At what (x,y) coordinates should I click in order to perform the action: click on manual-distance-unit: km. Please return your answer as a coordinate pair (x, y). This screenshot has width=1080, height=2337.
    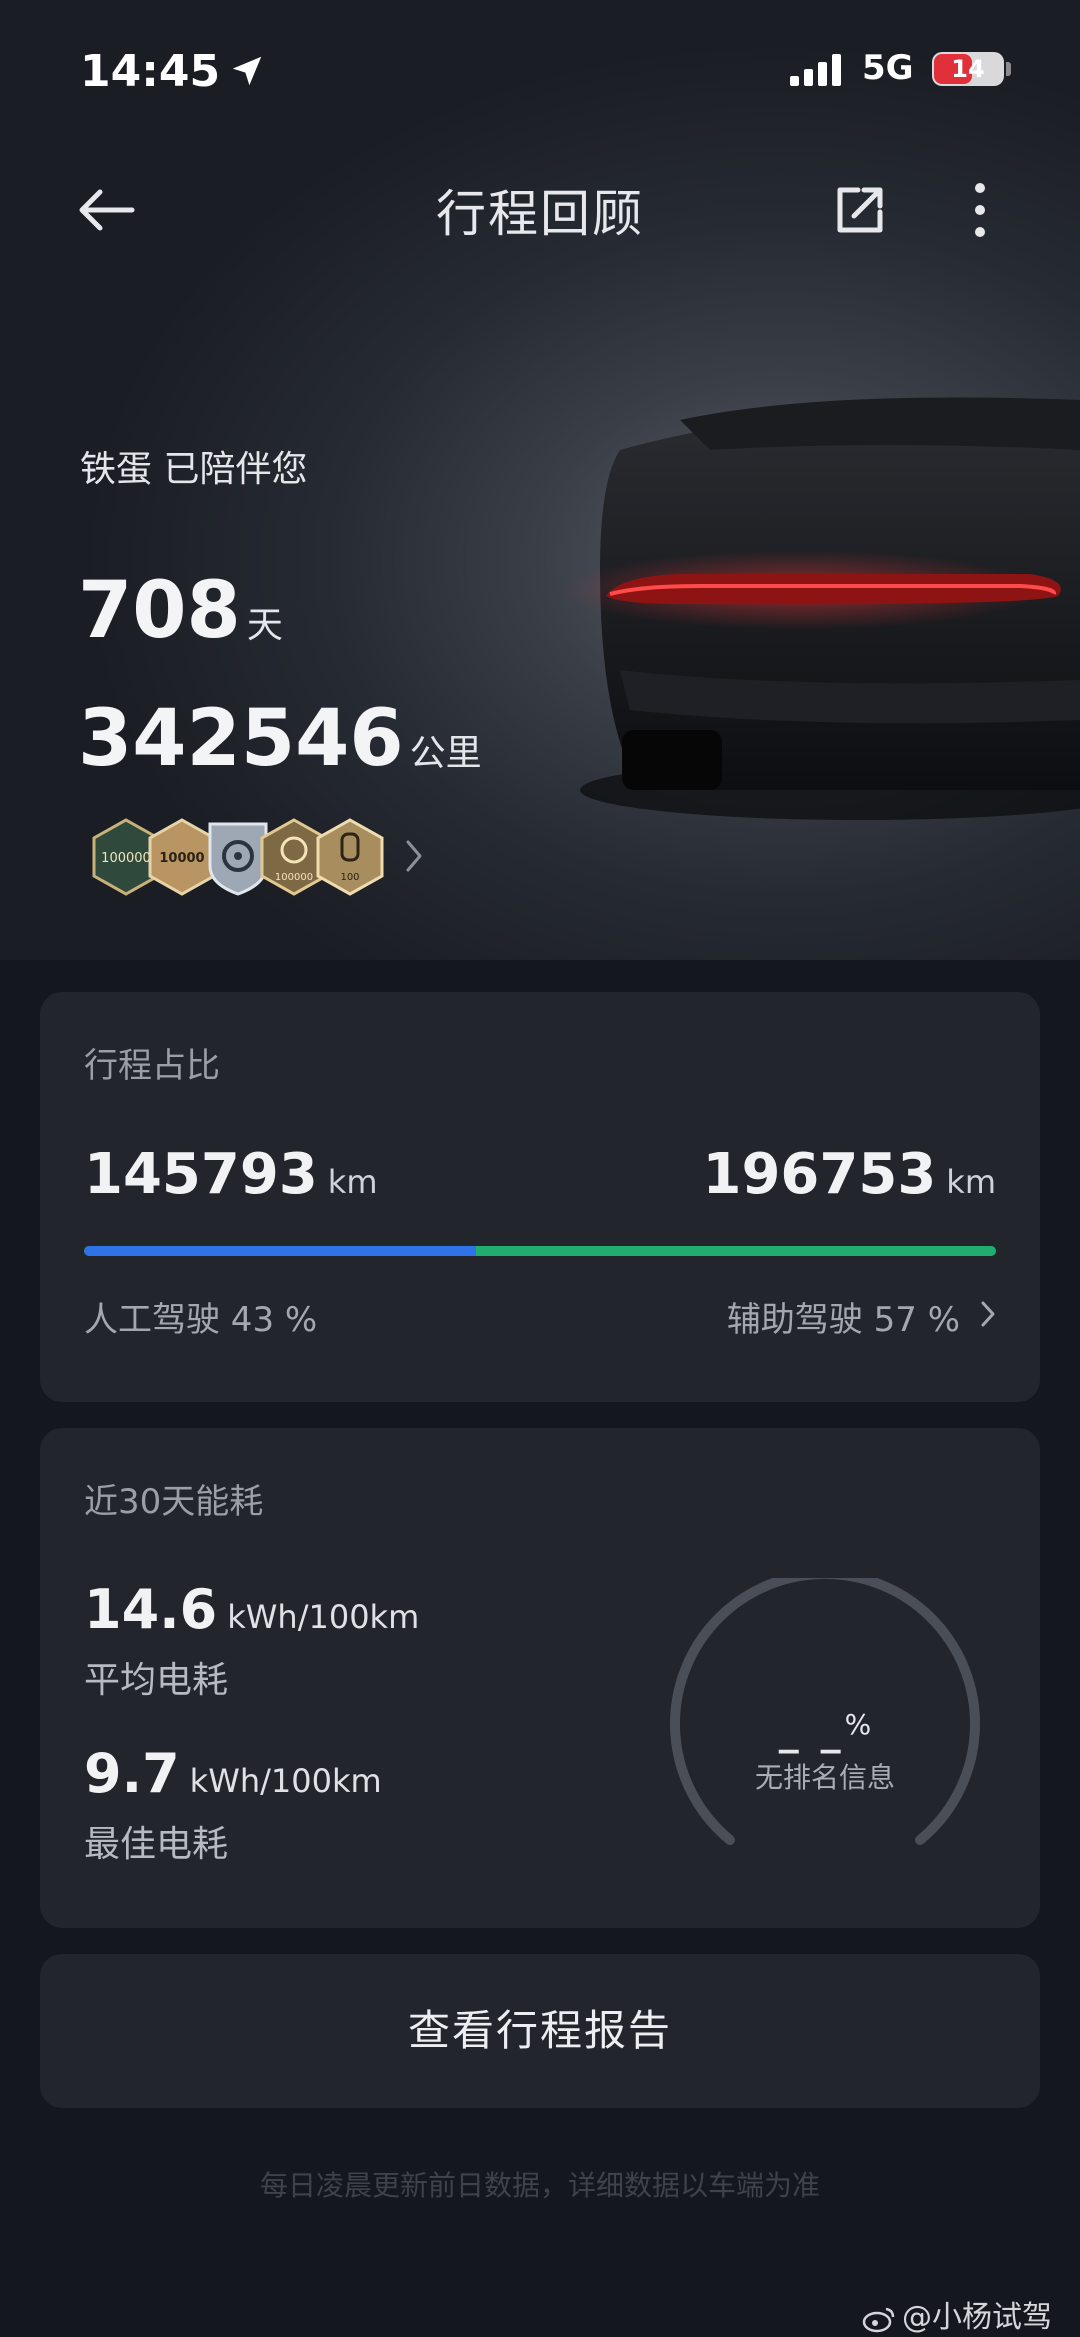
    Looking at the image, I should click on (352, 1182).